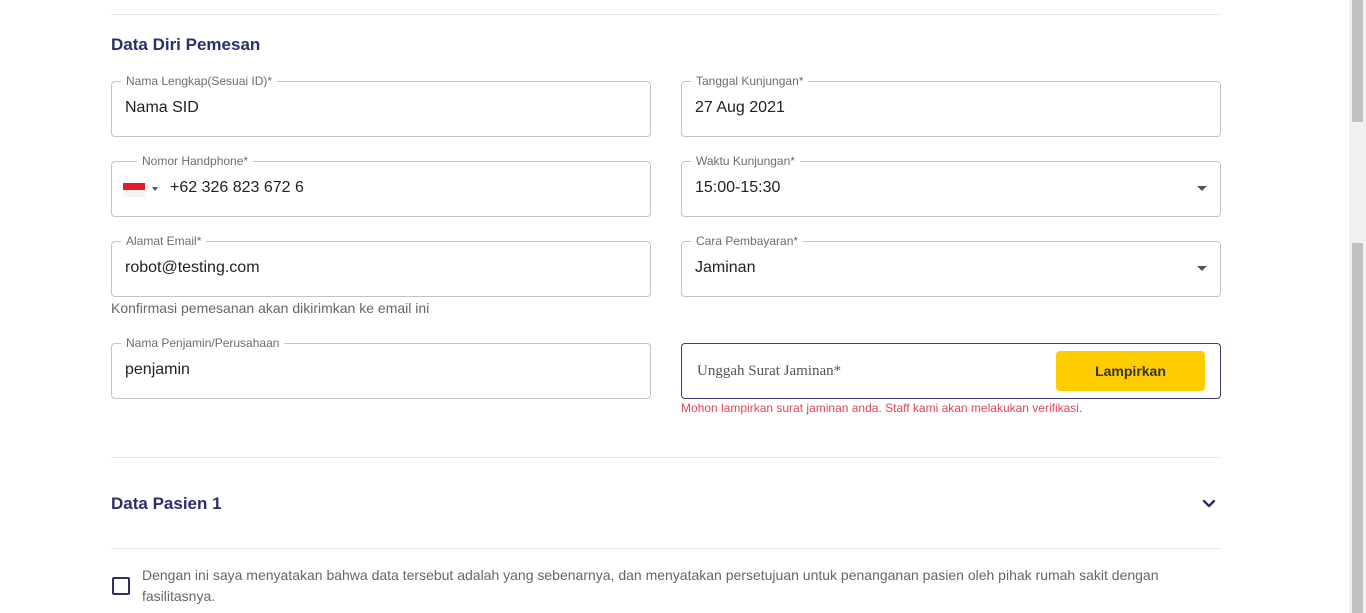 This screenshot has width=1366, height=613. What do you see at coordinates (192, 267) in the screenshot?
I see `email-value: robot@testing.com` at bounding box center [192, 267].